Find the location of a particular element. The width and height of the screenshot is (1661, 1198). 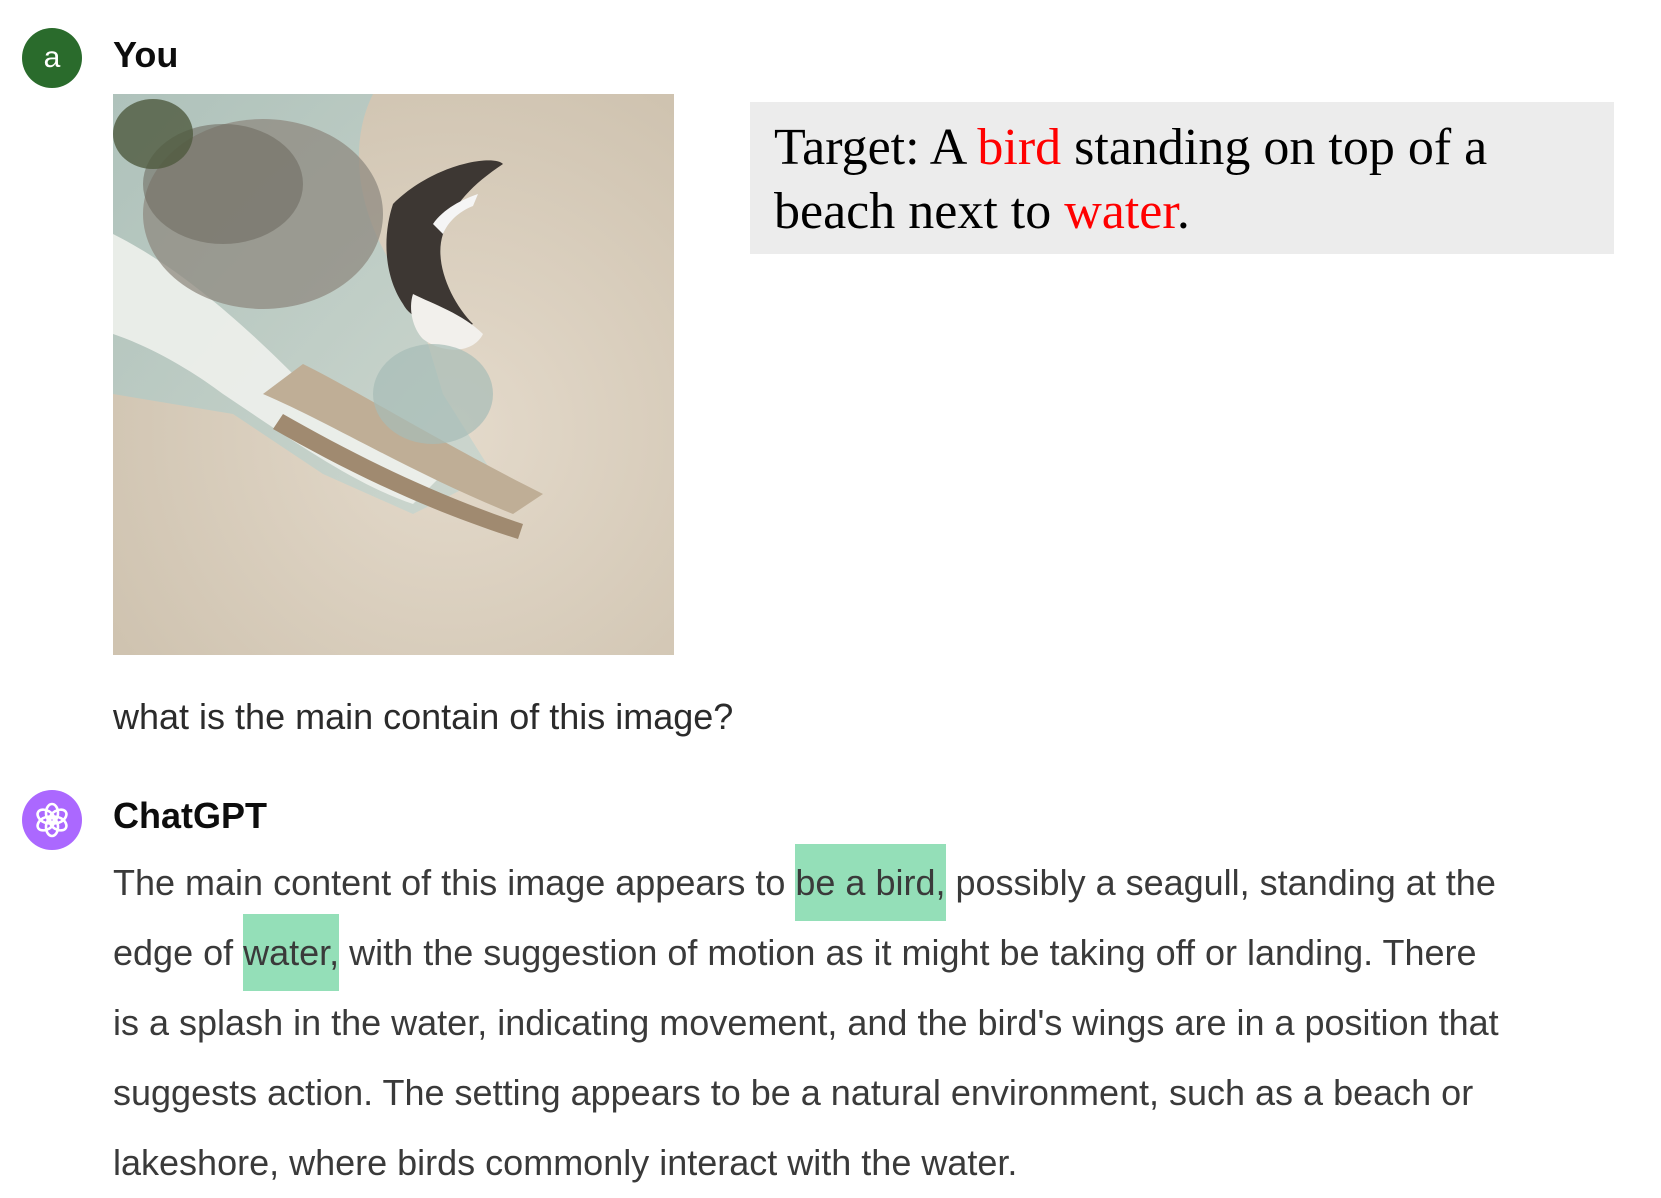

target-line-2: beach next to water. is located at coordinates (1184, 212).